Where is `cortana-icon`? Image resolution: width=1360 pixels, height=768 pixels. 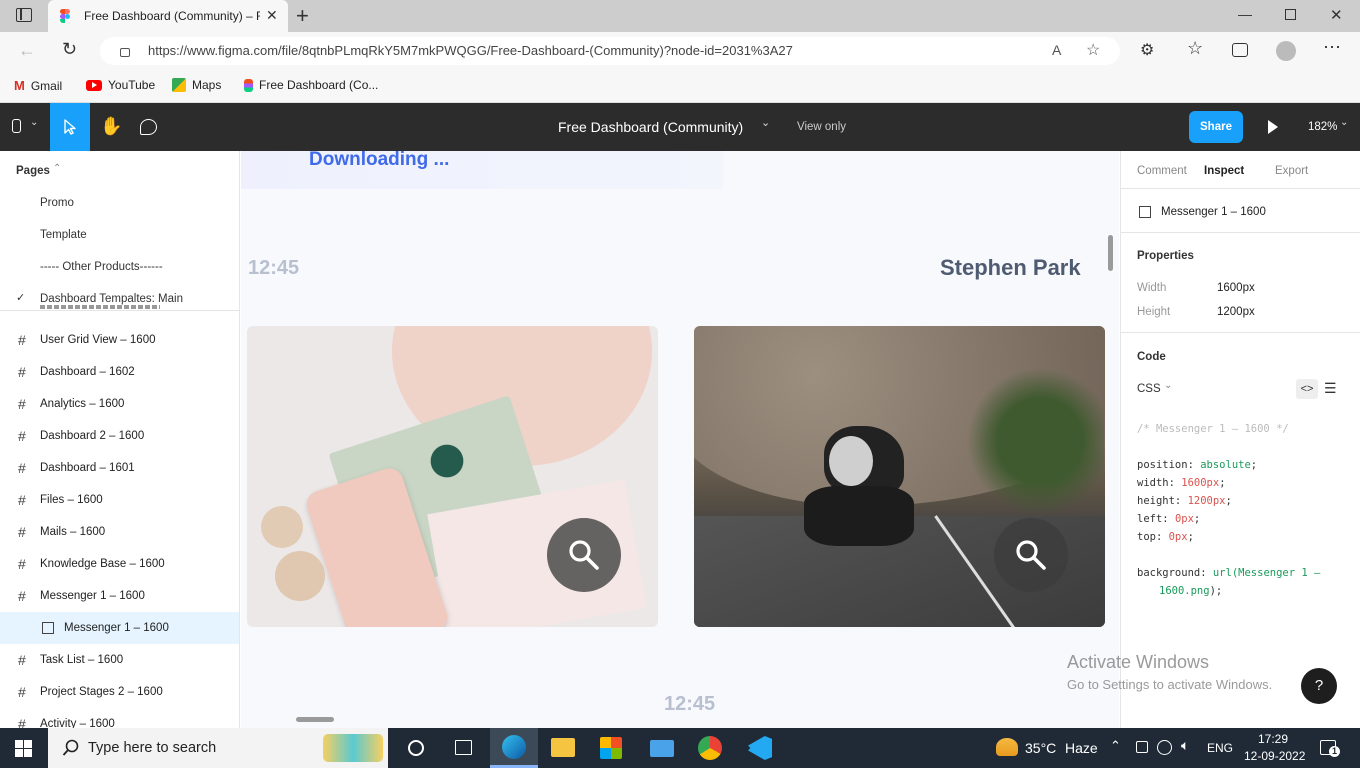 cortana-icon is located at coordinates (416, 748).